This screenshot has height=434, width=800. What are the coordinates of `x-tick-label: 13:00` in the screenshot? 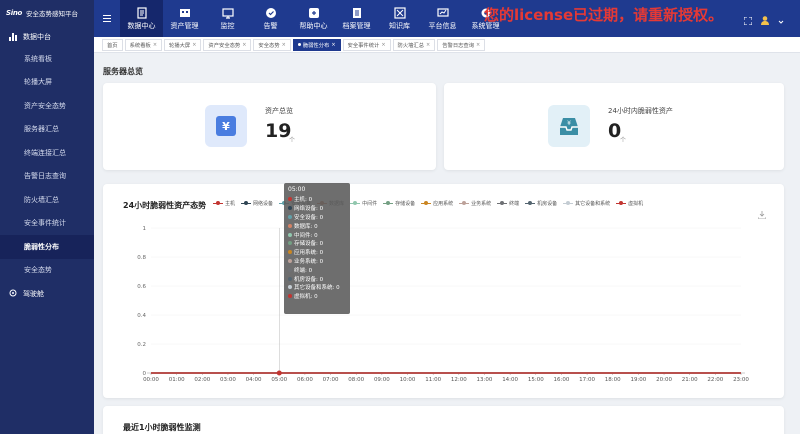 It's located at (485, 380).